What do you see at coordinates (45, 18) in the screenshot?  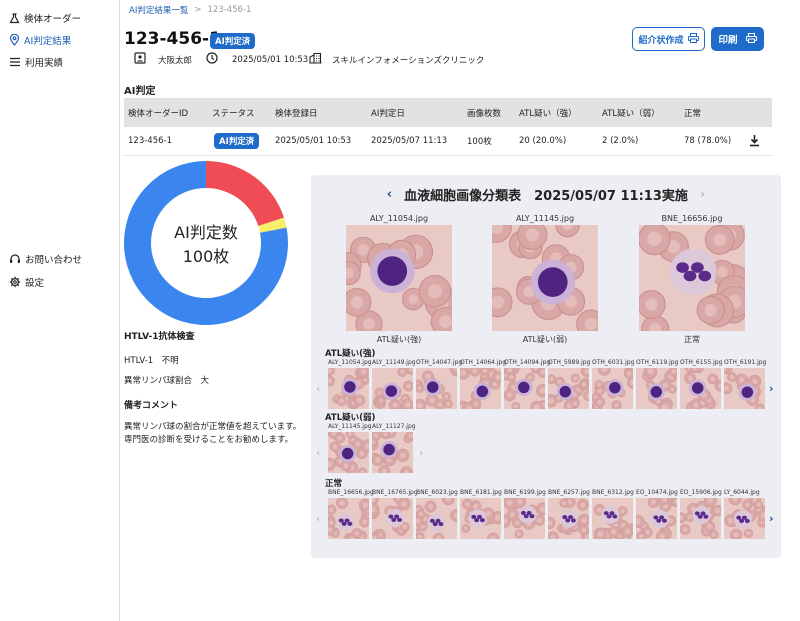 I see `sidebar-item-specimen-order: 検体オーダー` at bounding box center [45, 18].